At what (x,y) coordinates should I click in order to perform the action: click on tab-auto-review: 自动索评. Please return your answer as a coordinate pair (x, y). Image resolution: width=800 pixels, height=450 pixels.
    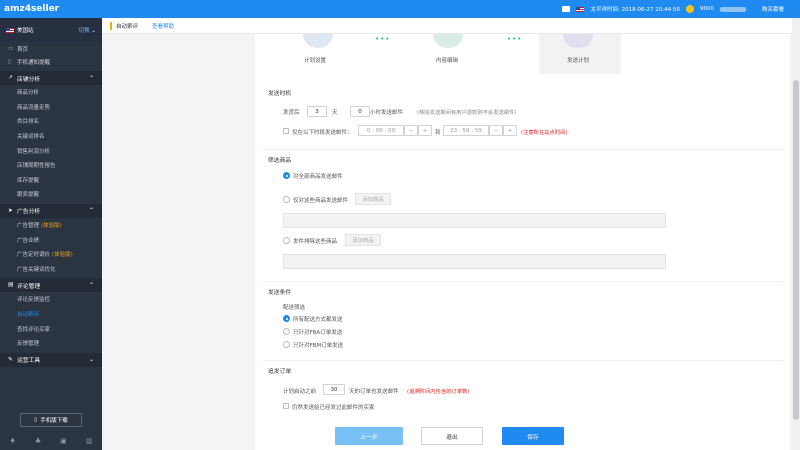
    Looking at the image, I should click on (125, 25).